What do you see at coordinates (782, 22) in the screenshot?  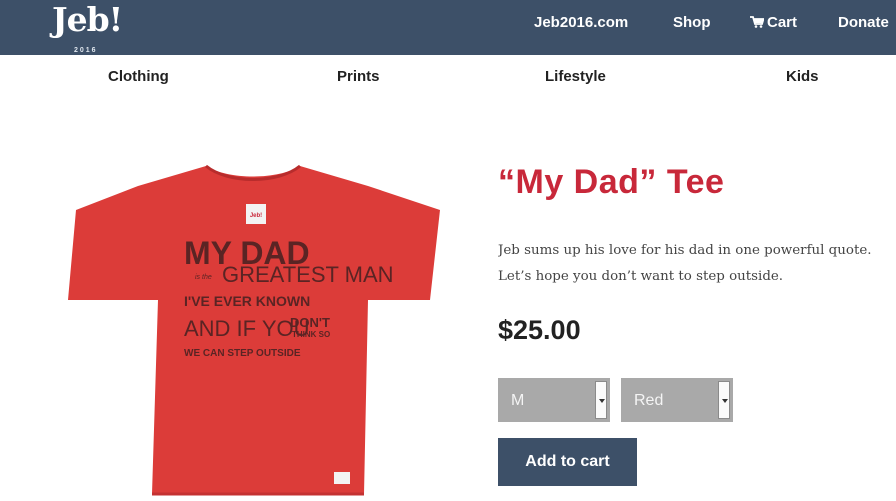 I see `nav-cart-label: Cart` at bounding box center [782, 22].